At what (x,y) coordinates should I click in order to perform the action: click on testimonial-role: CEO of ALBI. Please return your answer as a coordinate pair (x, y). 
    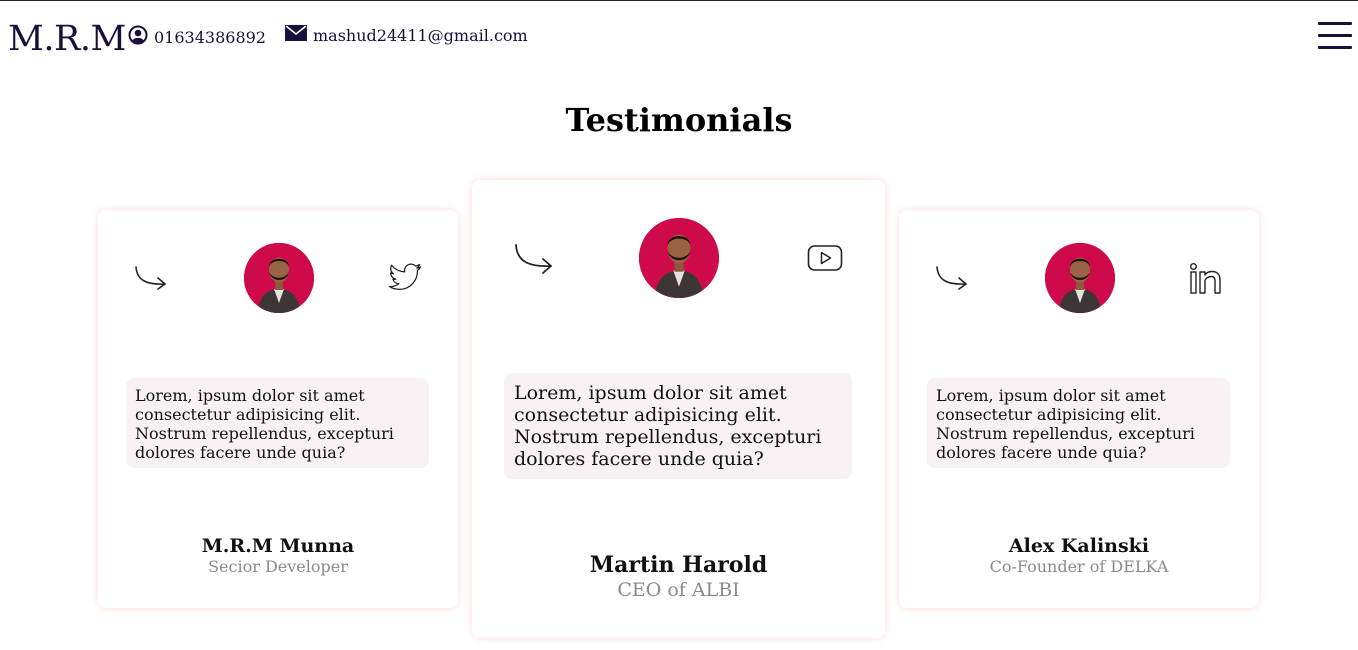
    Looking at the image, I should click on (678, 590).